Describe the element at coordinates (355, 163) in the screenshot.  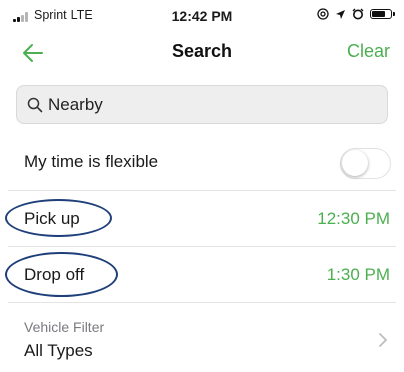
I see `toggle-knob` at that location.